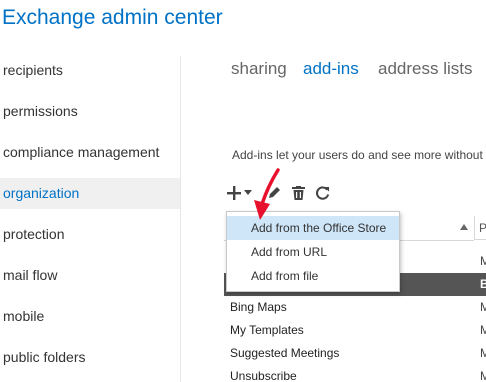 This screenshot has width=486, height=382. Describe the element at coordinates (355, 373) in the screenshot. I see `table-row: Unsubscribe M` at that location.